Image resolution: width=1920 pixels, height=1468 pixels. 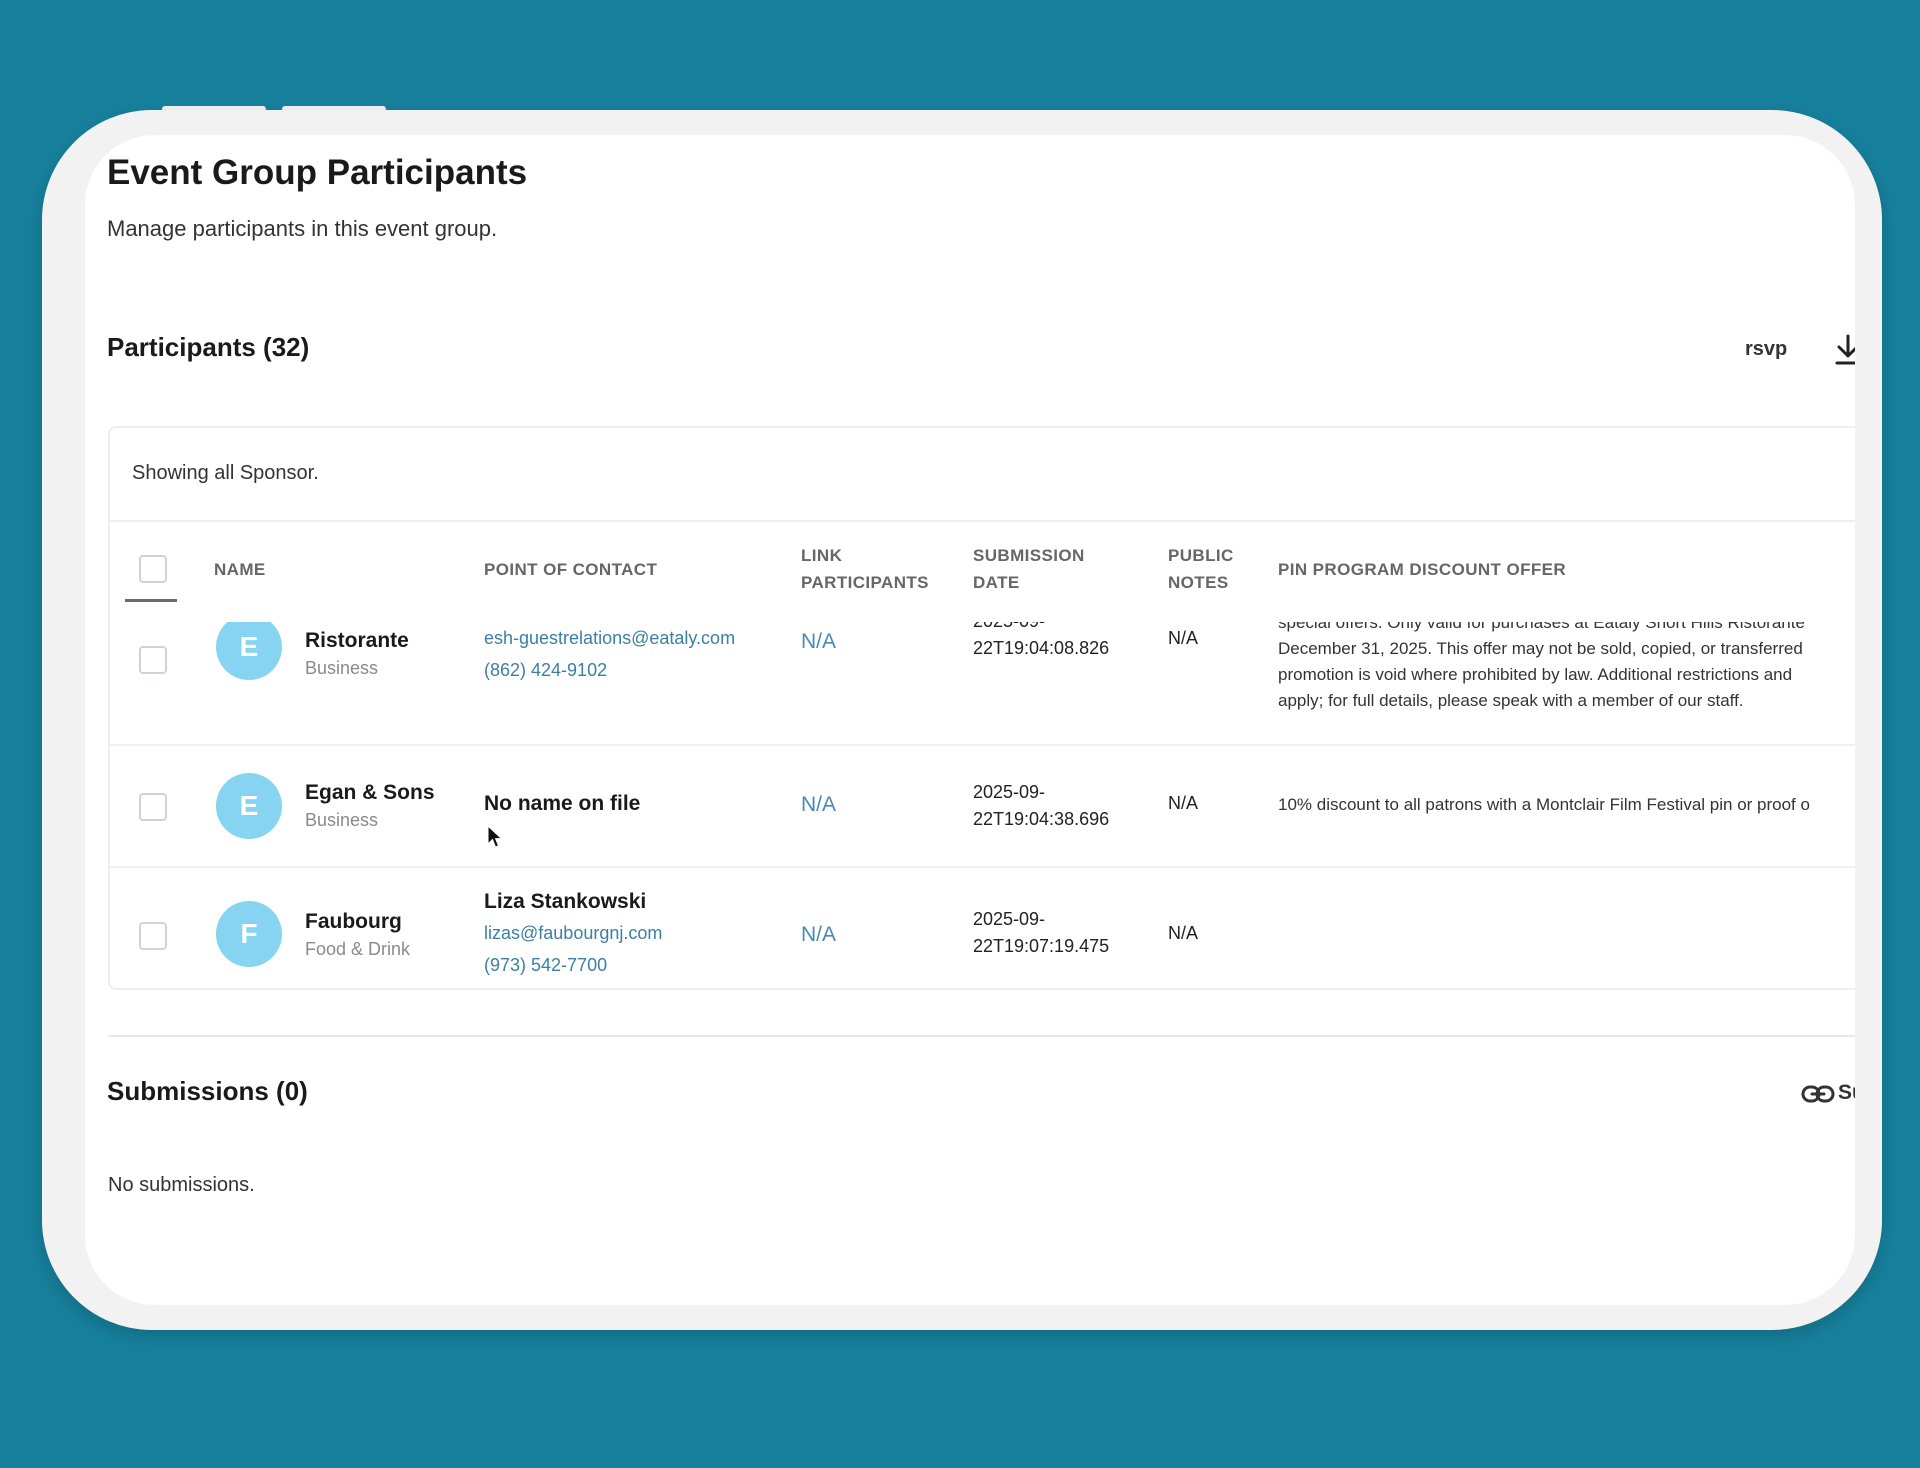 What do you see at coordinates (865, 569) in the screenshot?
I see `column-header-link-participants: LINK PARTICIPANTS` at bounding box center [865, 569].